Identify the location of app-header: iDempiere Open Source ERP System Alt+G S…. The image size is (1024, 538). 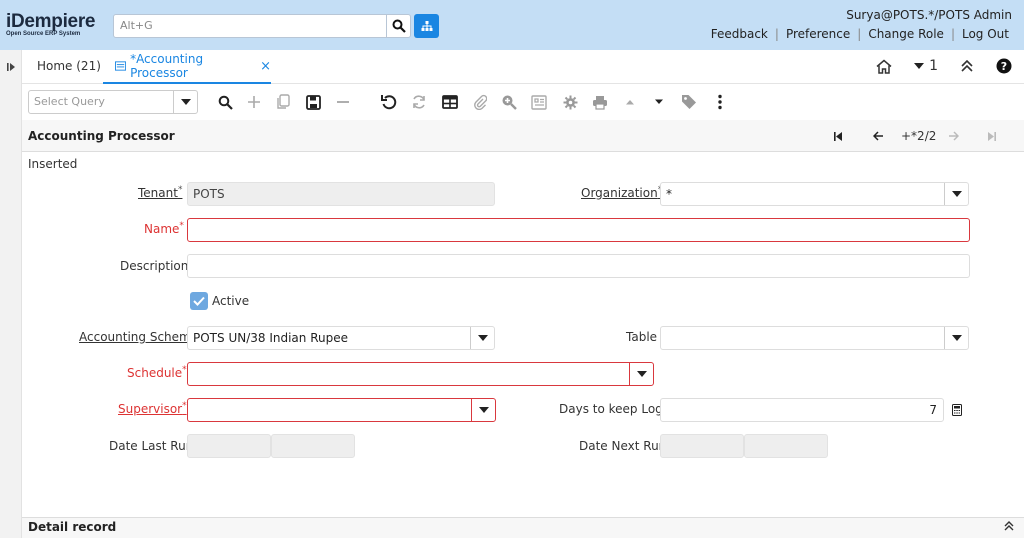
(512, 25).